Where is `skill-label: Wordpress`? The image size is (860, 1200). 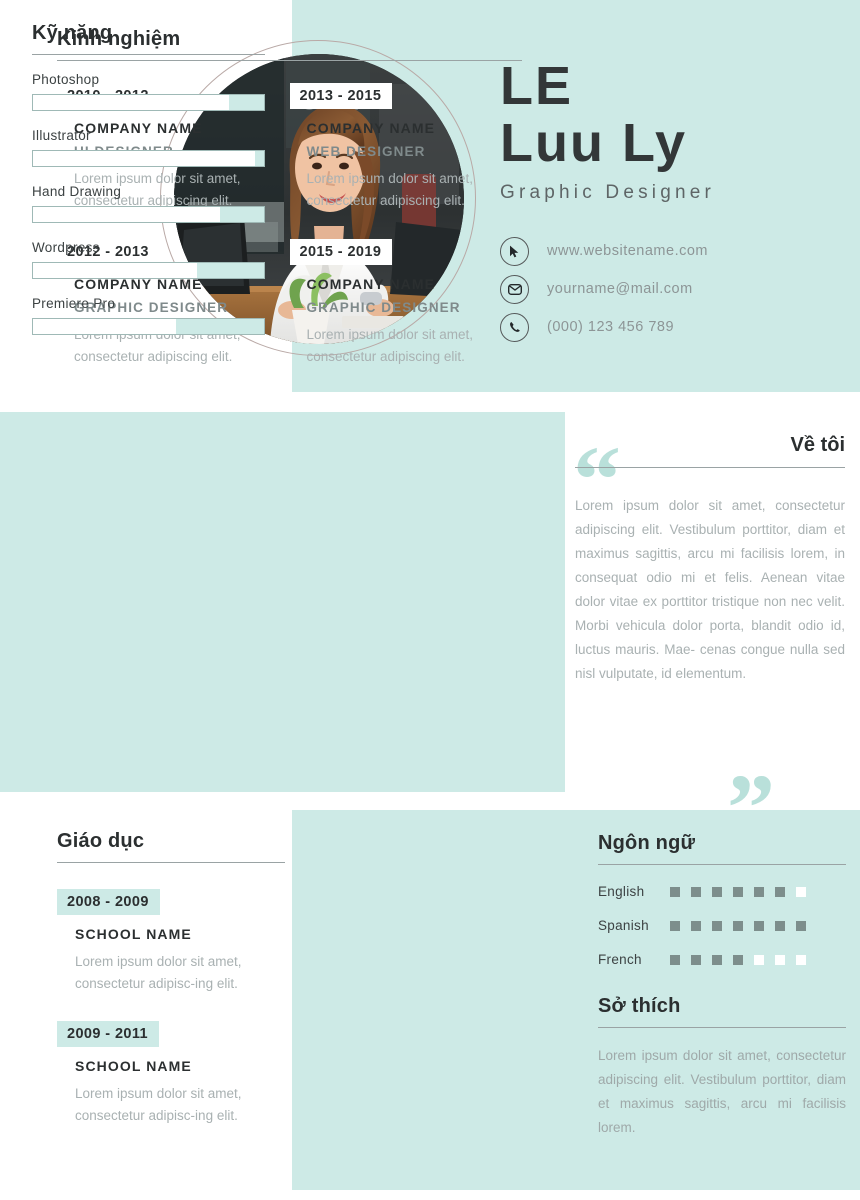 skill-label: Wordpress is located at coordinates (66, 247).